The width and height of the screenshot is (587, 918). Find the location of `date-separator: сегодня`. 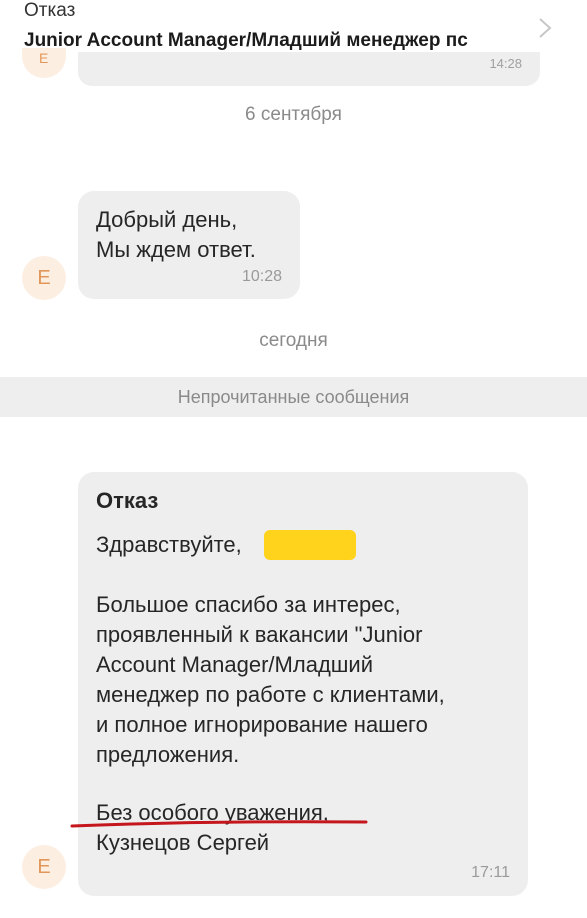

date-separator: сегодня is located at coordinates (293, 340).